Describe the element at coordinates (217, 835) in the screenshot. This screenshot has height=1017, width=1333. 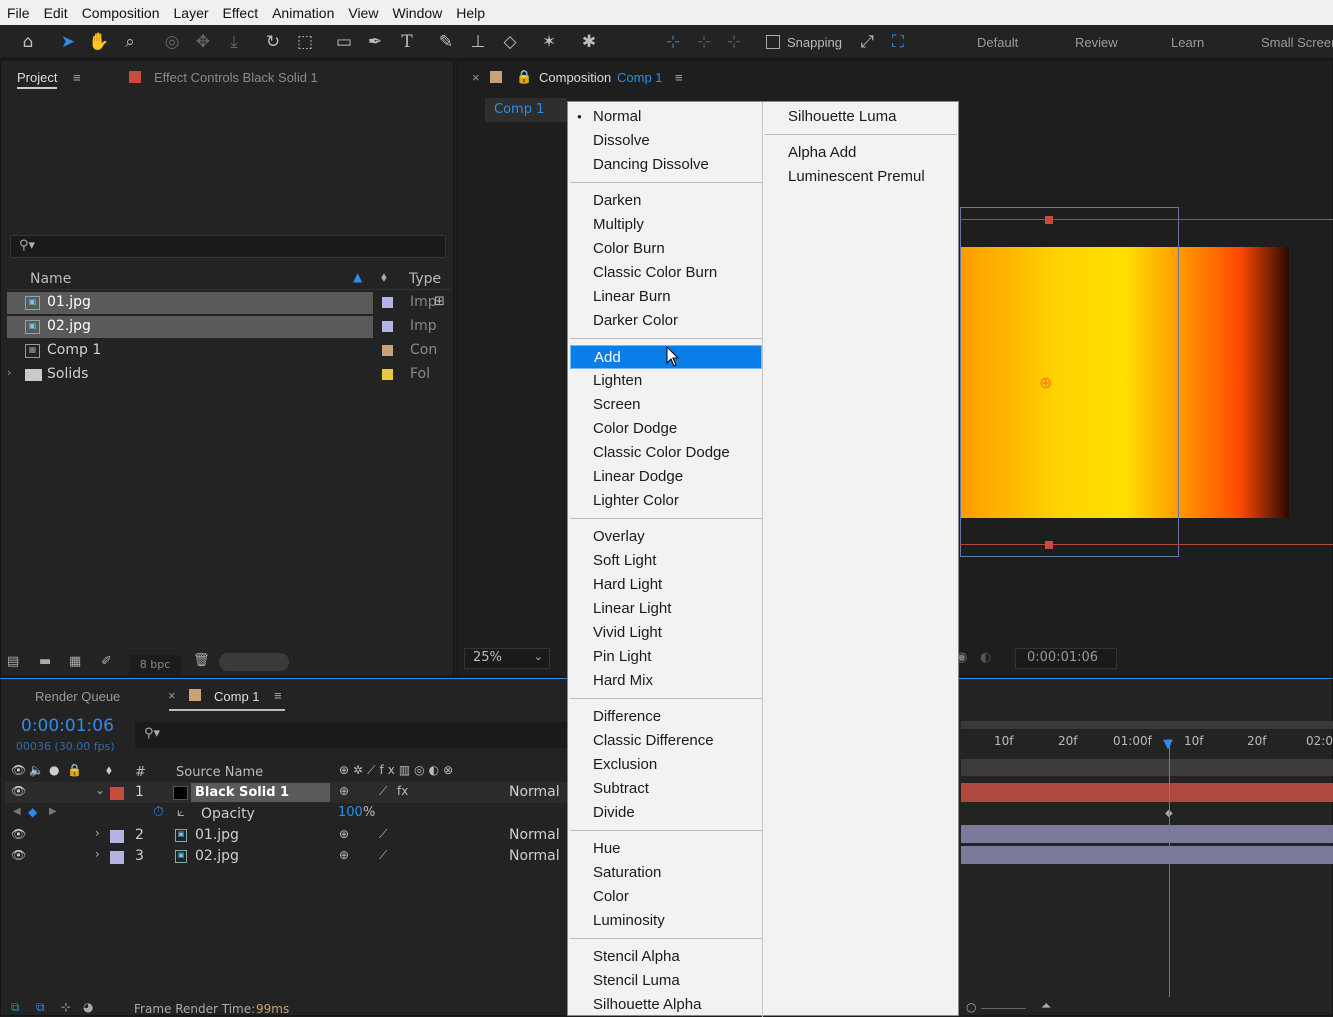
I see `layer-name: 01.jpg` at that location.